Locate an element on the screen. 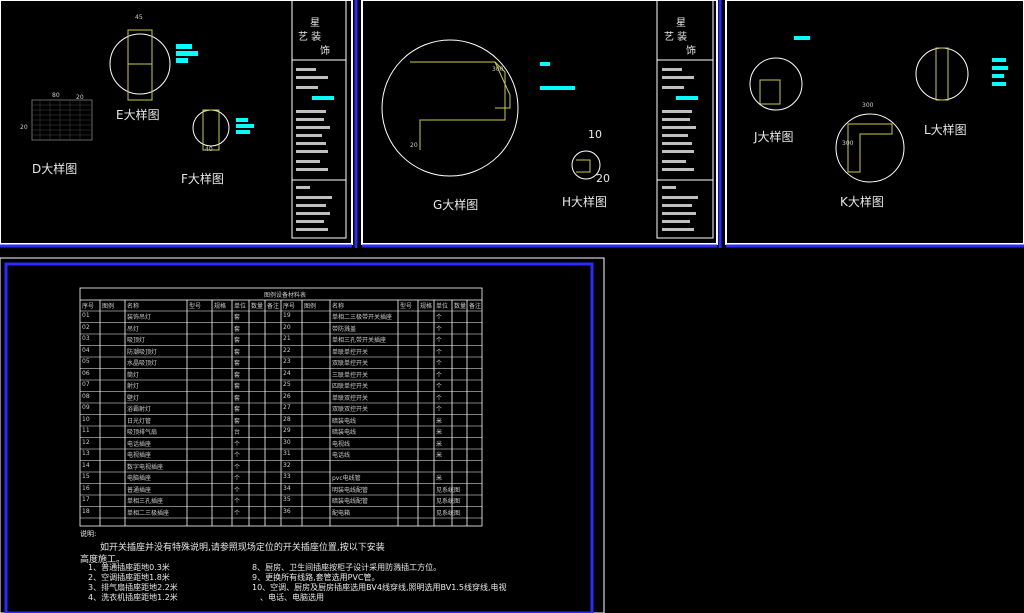  e-detail-label: E大样图 is located at coordinates (138, 115).